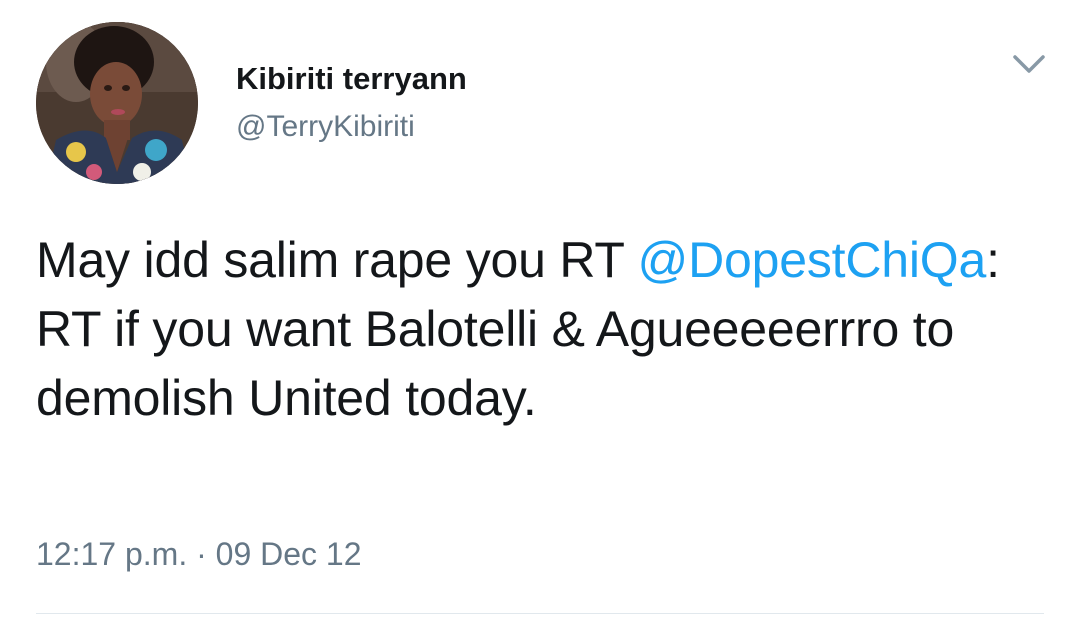 The width and height of the screenshot is (1080, 643). Describe the element at coordinates (337, 260) in the screenshot. I see `tweet-text-part1: May idd salim rape you RT` at that location.